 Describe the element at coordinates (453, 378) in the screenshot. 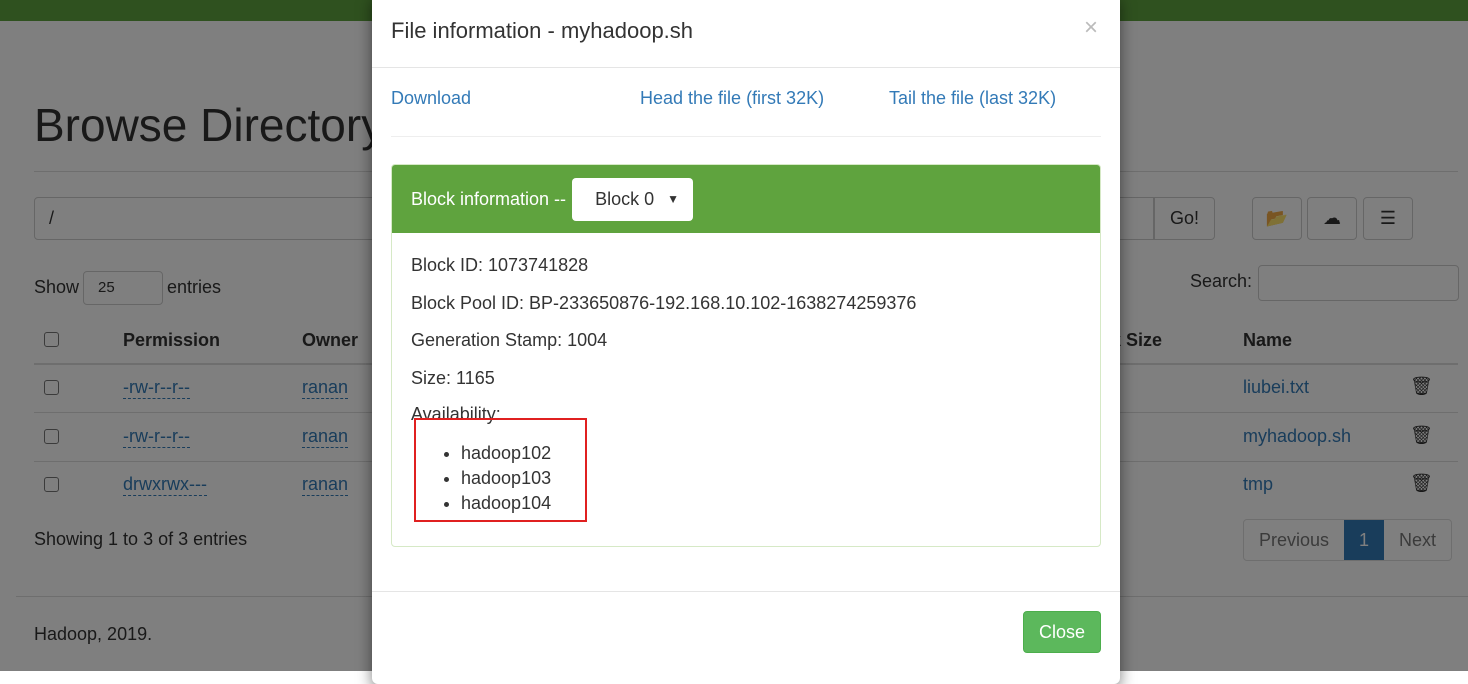

I see `block-size: Size: 1165` at that location.